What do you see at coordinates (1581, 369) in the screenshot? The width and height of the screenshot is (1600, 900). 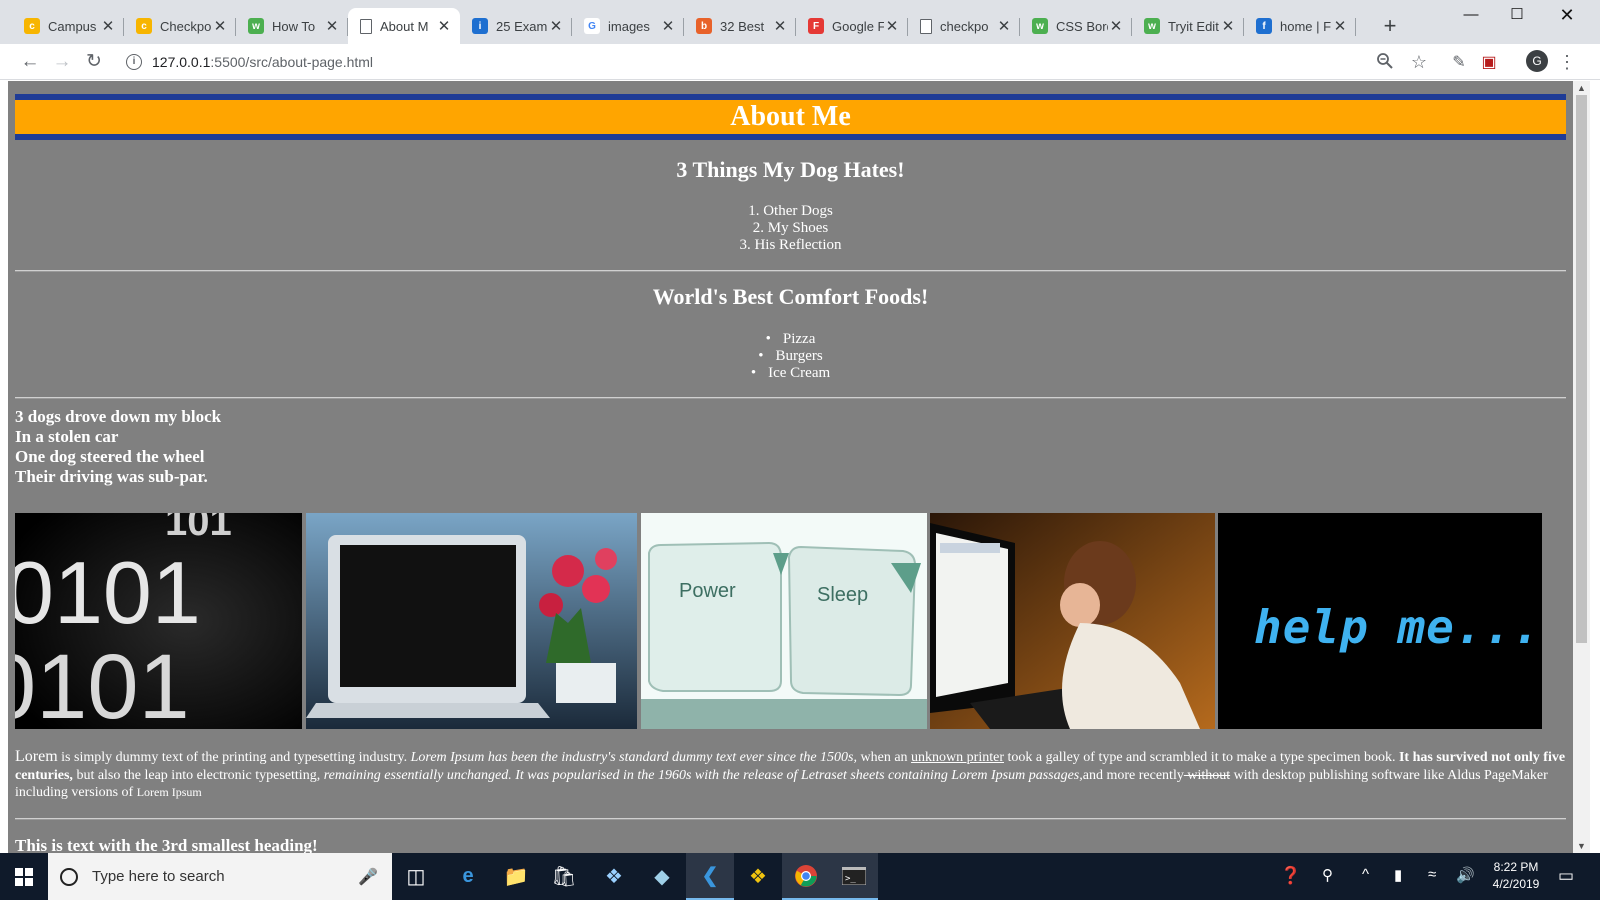 I see `scrollbar-thumb` at bounding box center [1581, 369].